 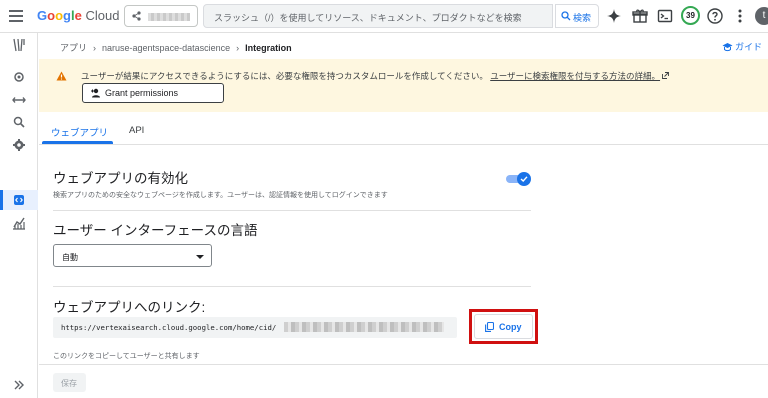 I want to click on rail-active-indicator, so click(x=1, y=200).